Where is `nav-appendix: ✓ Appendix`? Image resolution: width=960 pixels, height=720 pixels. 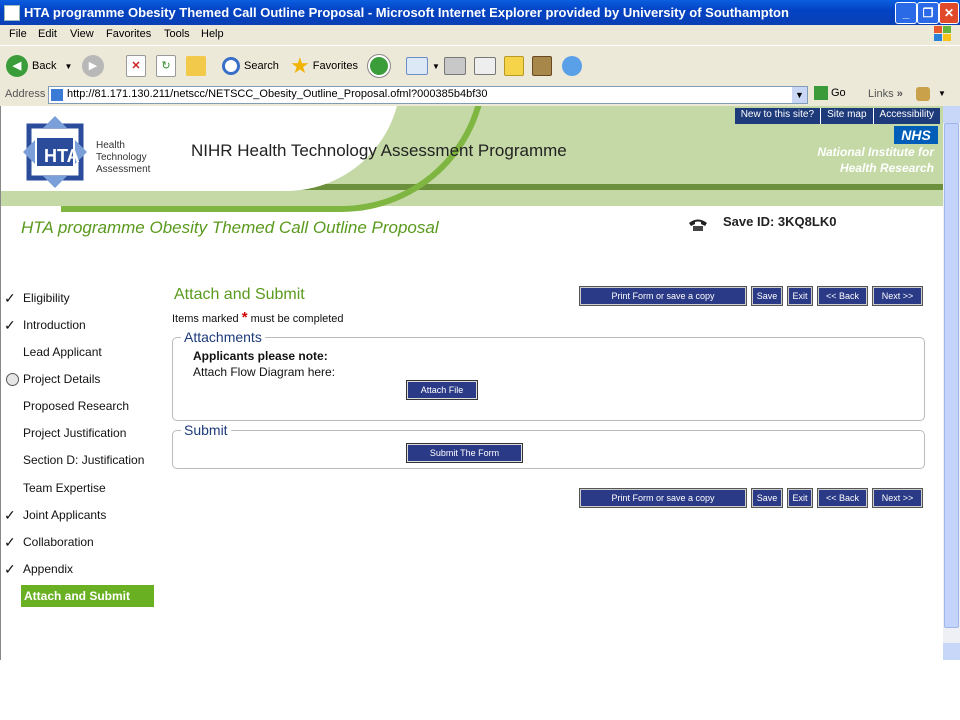
nav-appendix: ✓ Appendix is located at coordinates (79, 570).